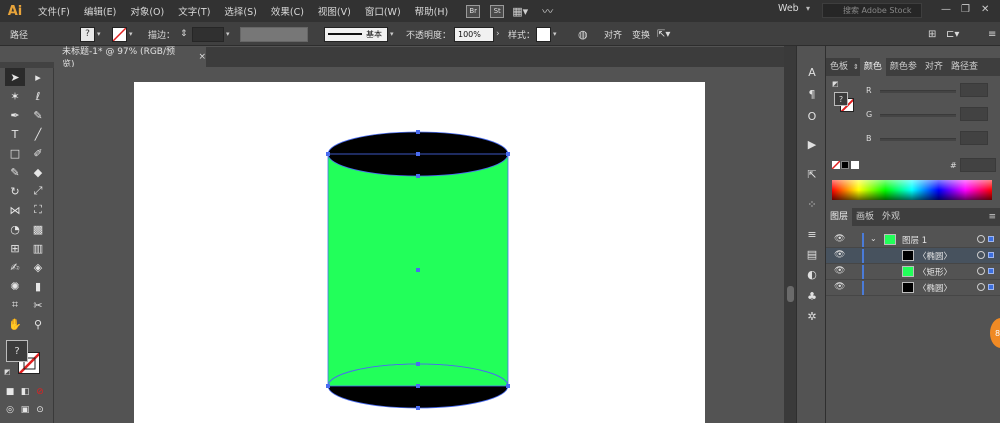 The width and height of the screenshot is (1000, 423). What do you see at coordinates (812, 254) in the screenshot?
I see `gradient-panel-icon: ▤` at bounding box center [812, 254].